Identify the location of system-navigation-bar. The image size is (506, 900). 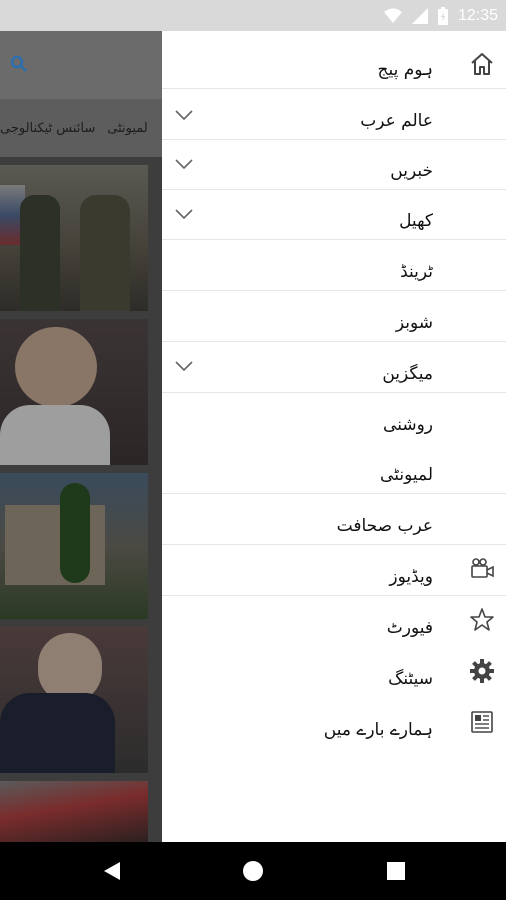
(253, 871).